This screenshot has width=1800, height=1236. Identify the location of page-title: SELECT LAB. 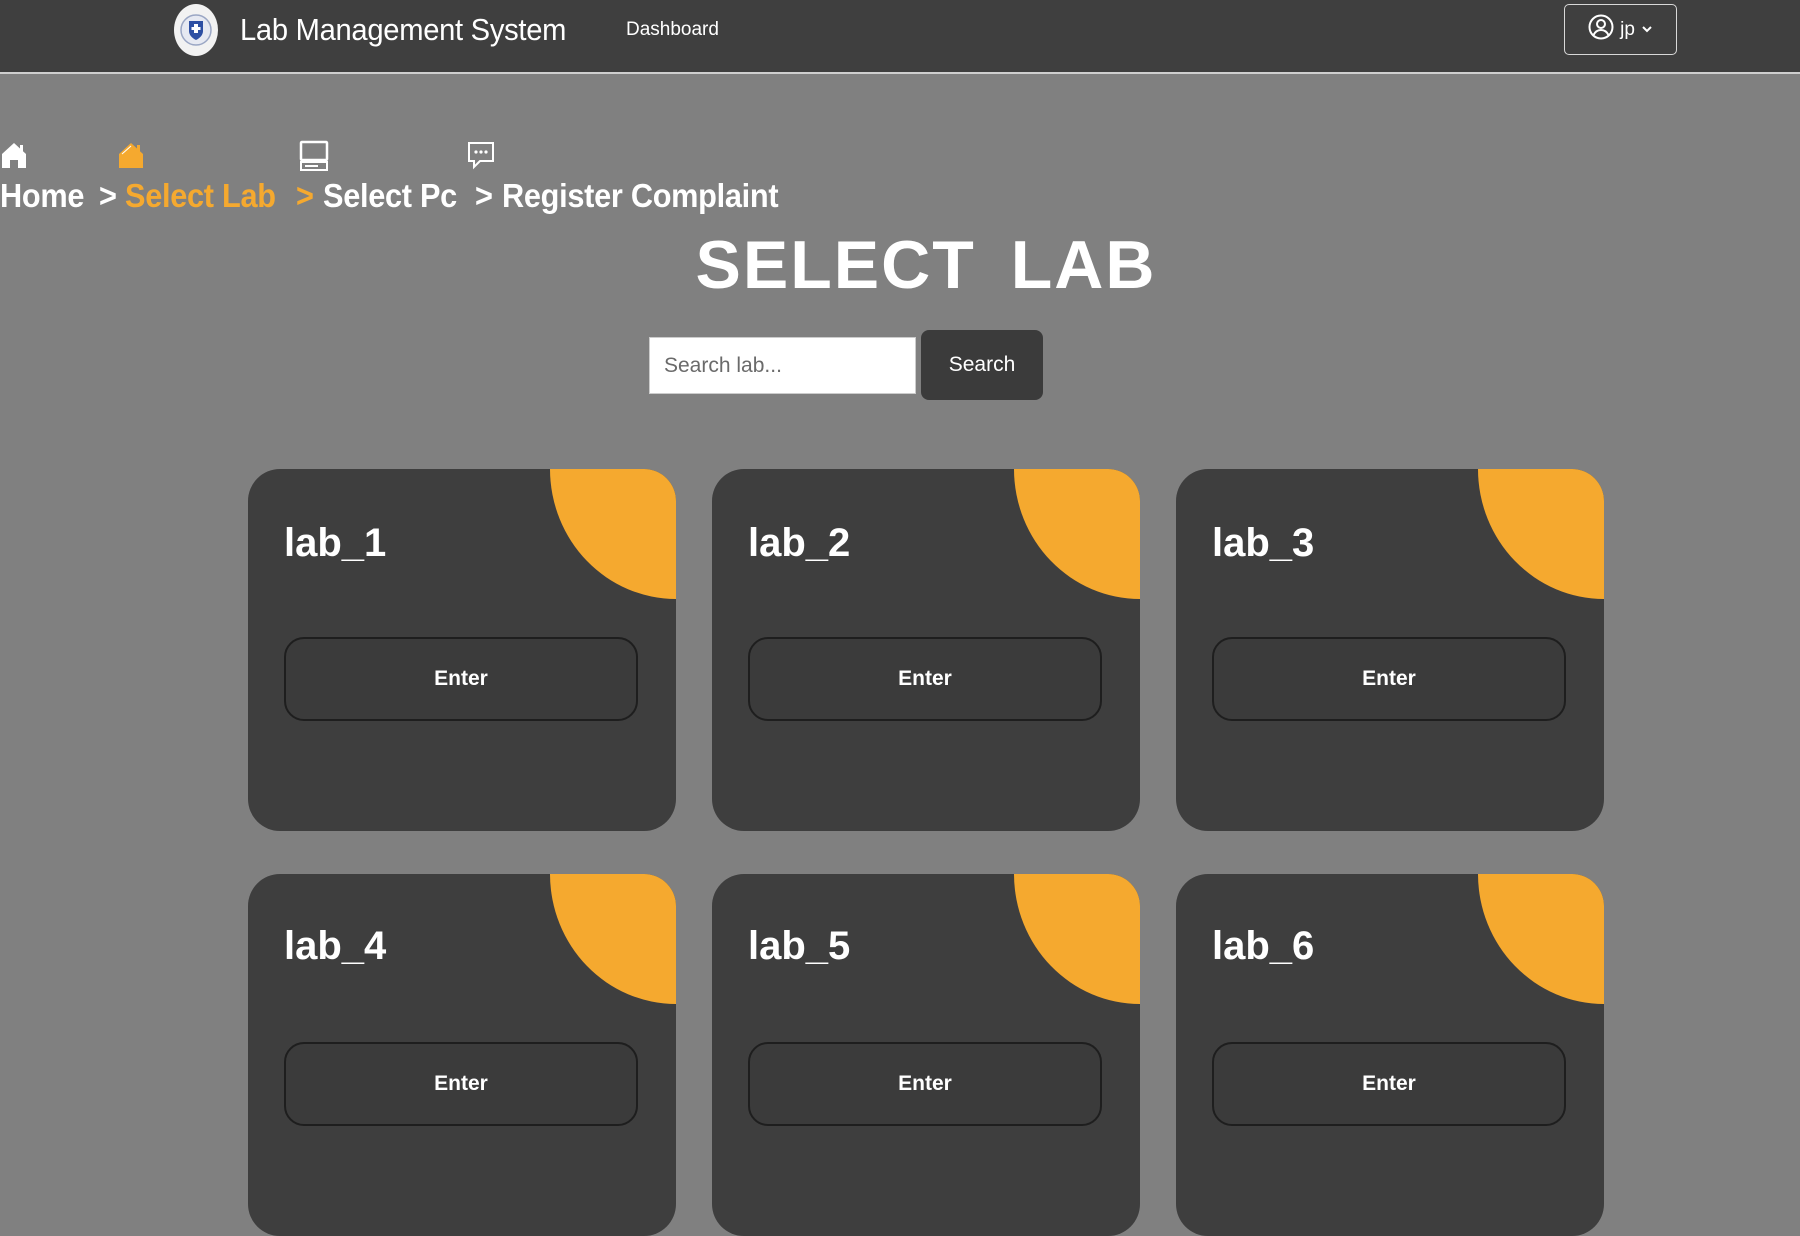
(926, 265).